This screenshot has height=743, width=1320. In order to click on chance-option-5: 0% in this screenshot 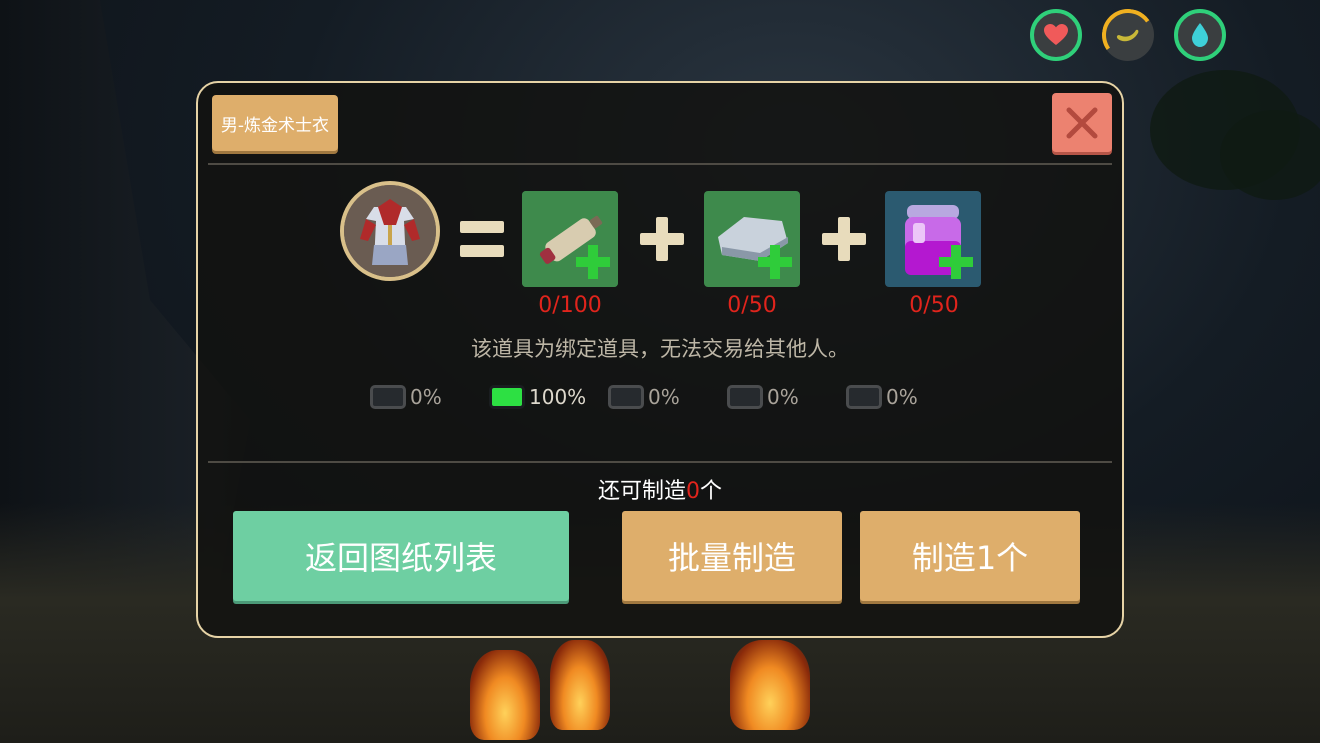, I will do `click(882, 397)`.